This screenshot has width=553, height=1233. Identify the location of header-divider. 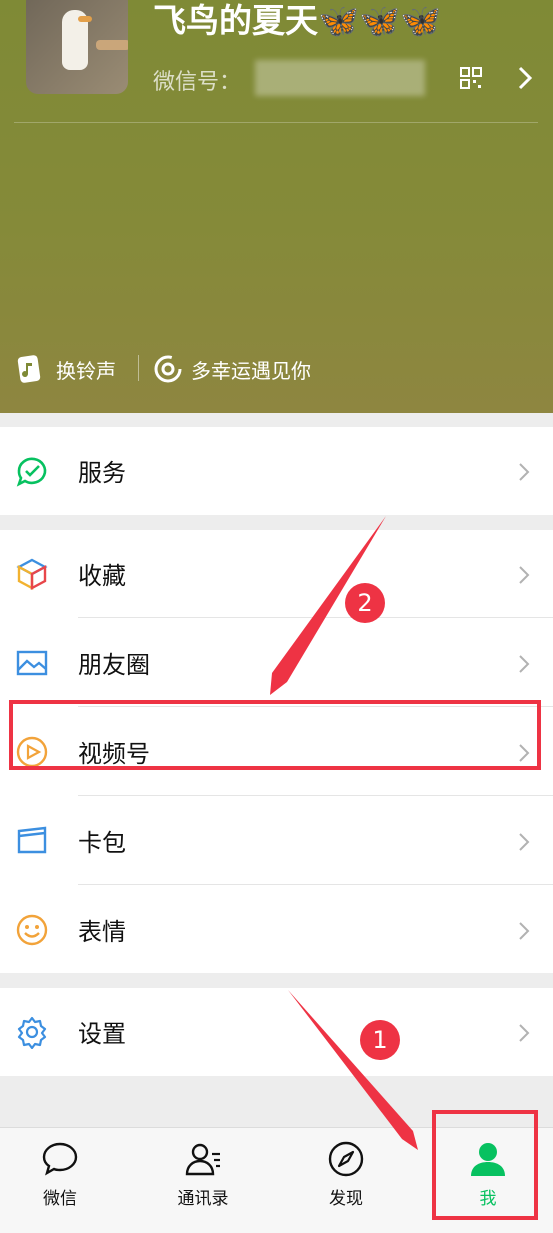
(276, 122).